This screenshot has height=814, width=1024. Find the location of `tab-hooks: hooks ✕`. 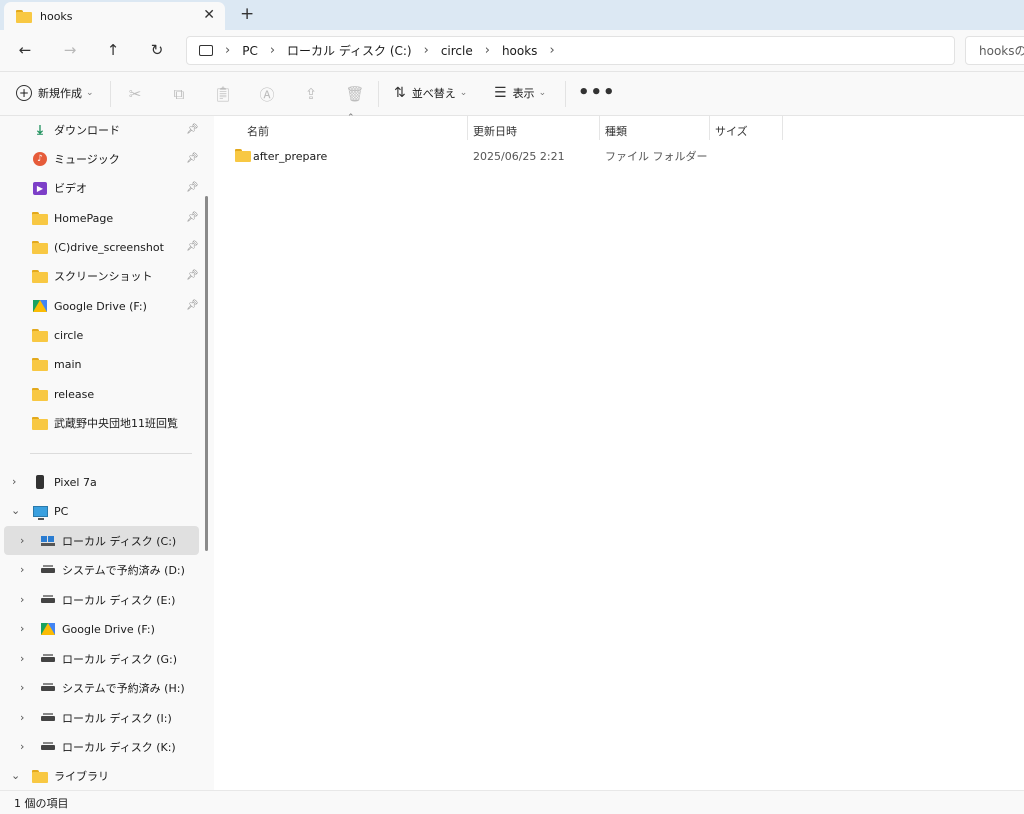

tab-hooks: hooks ✕ is located at coordinates (114, 16).